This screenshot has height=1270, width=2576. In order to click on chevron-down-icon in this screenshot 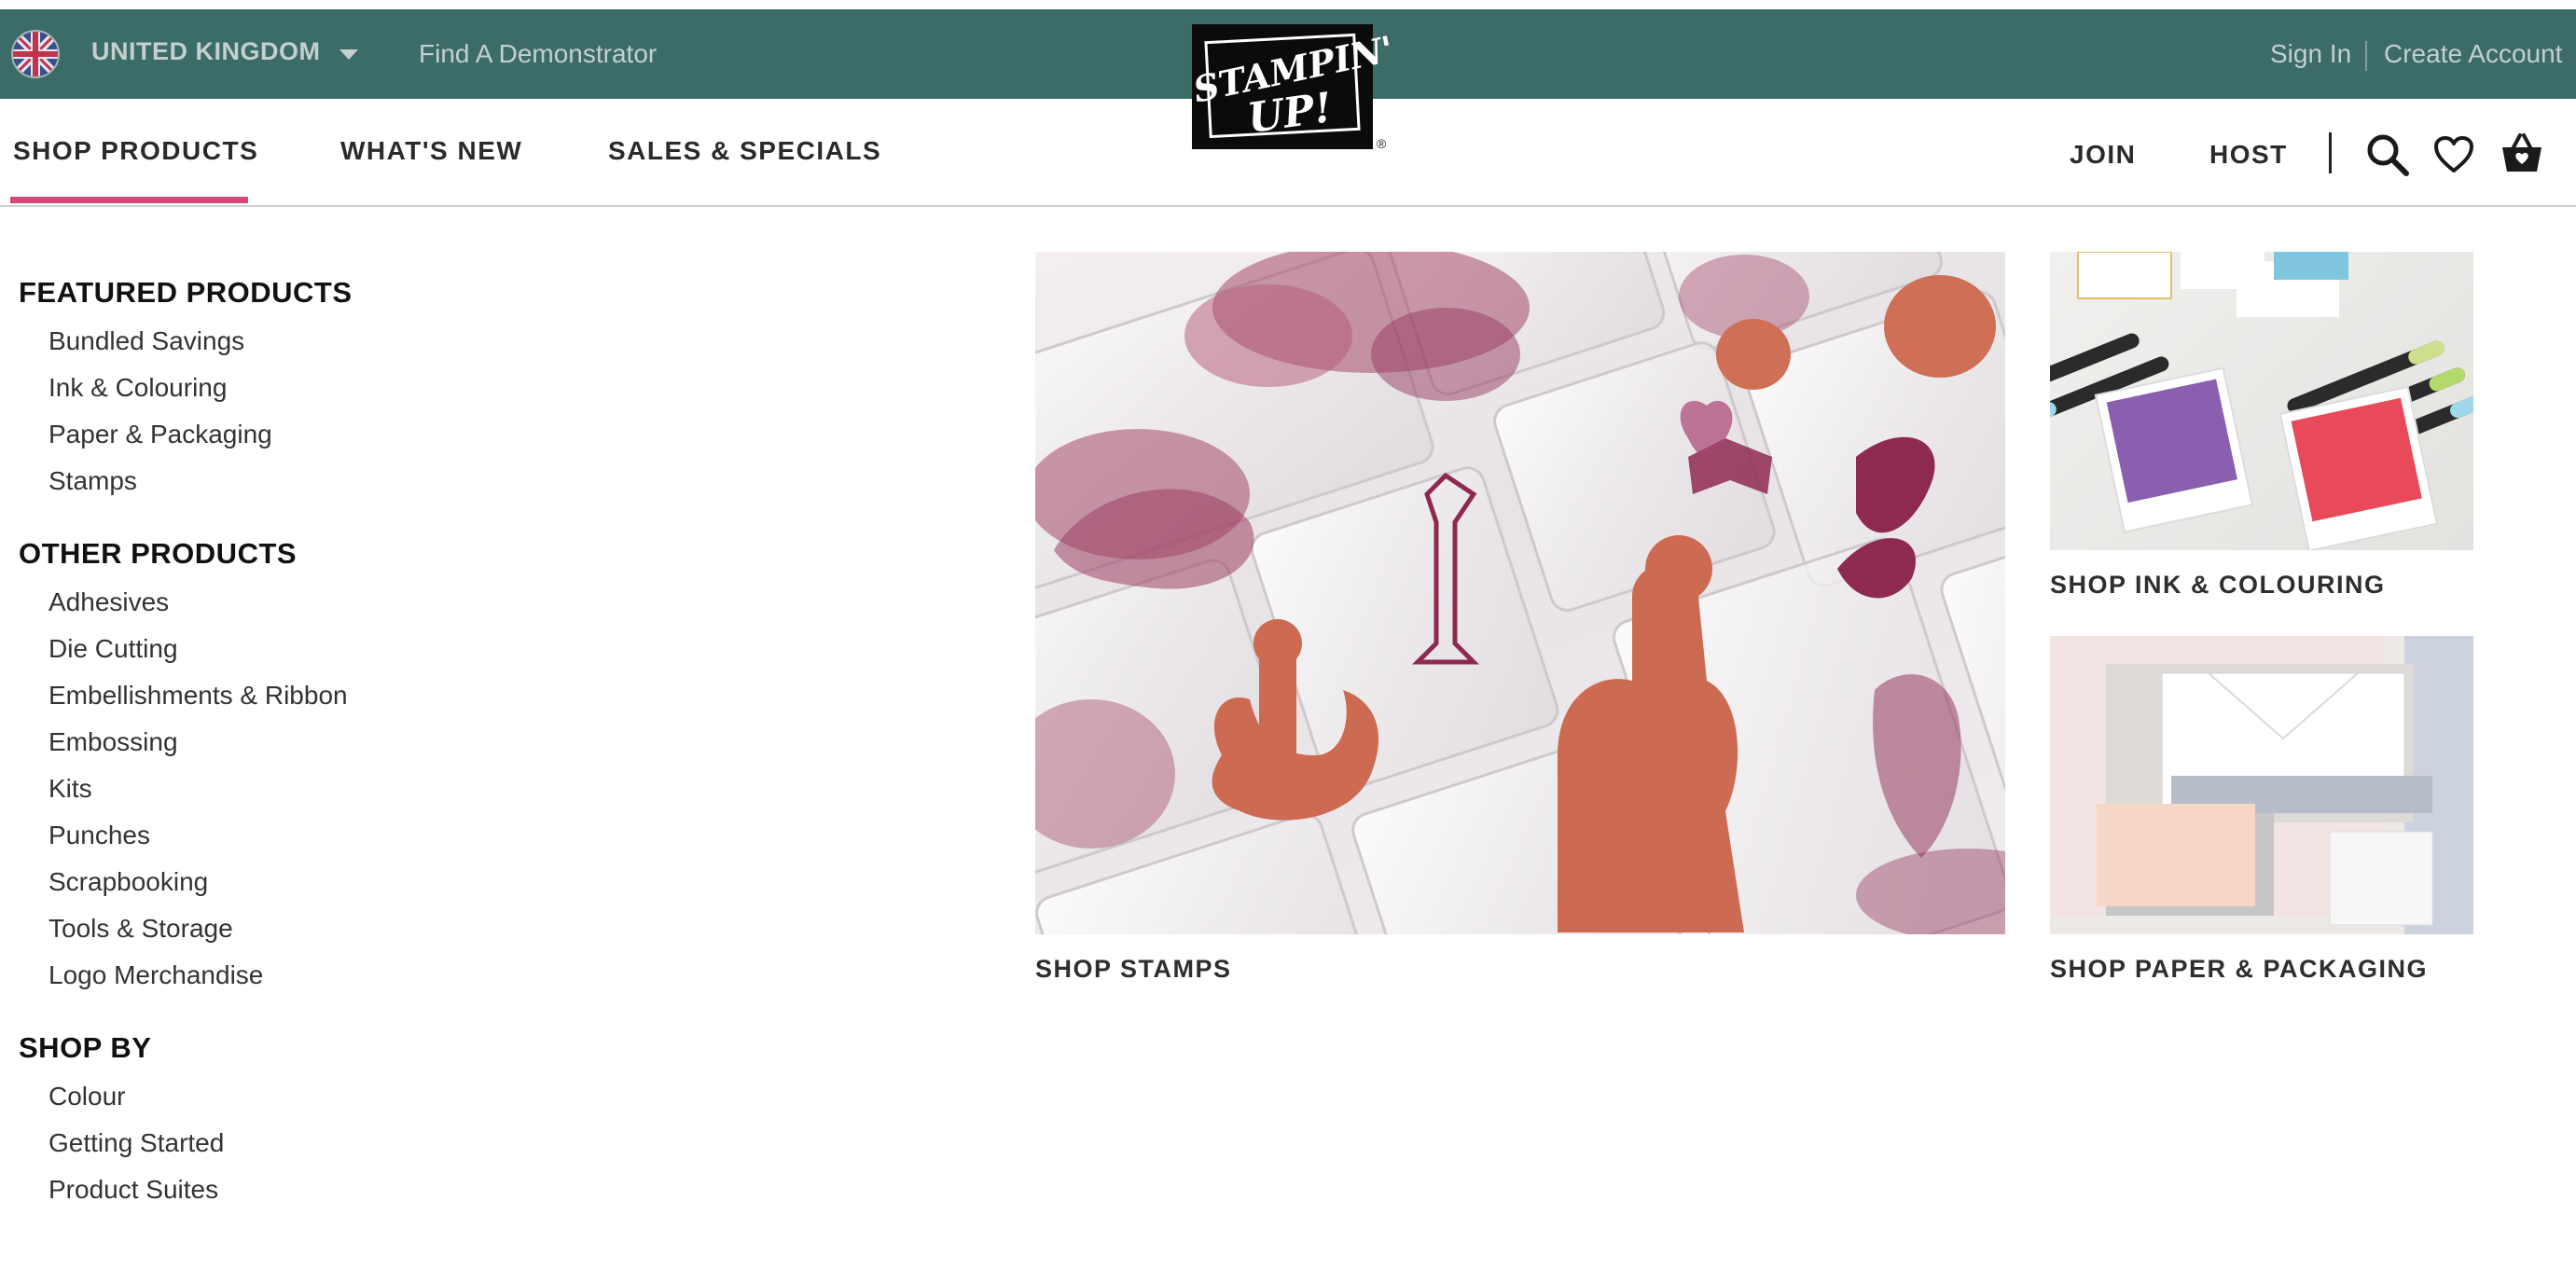, I will do `click(348, 54)`.